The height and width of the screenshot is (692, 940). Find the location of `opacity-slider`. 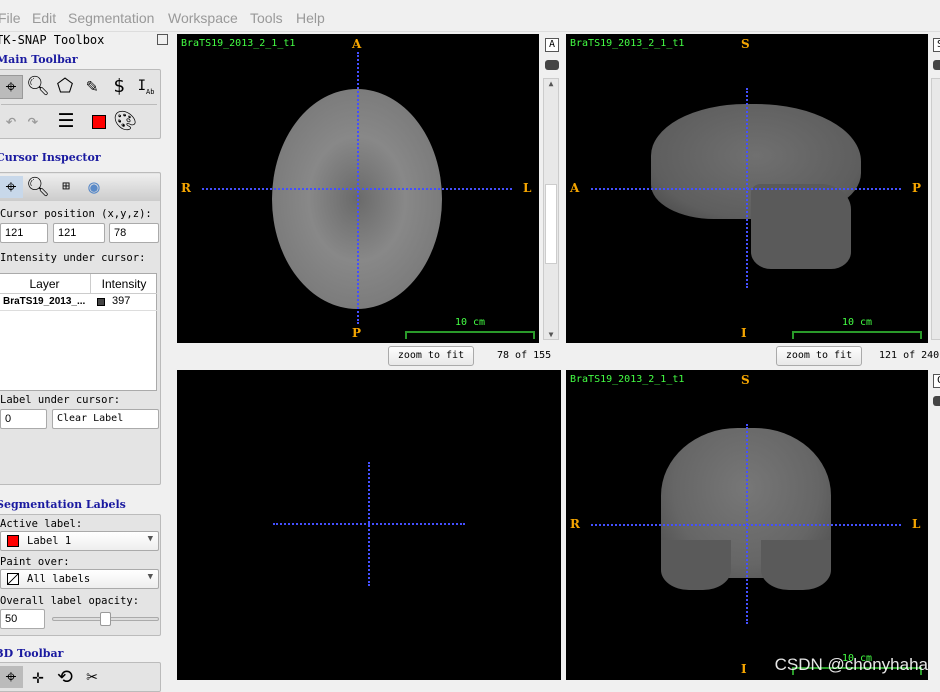

opacity-slider is located at coordinates (105, 619).